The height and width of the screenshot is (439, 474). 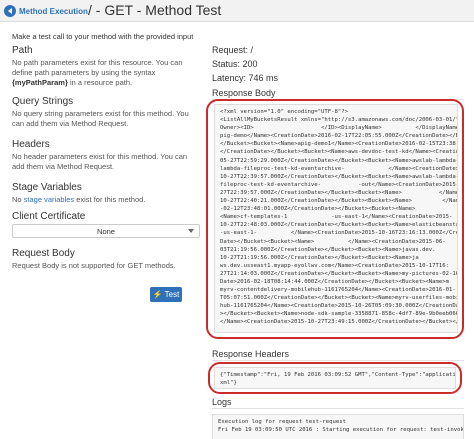 I want to click on path-title: Path, so click(x=22, y=50).